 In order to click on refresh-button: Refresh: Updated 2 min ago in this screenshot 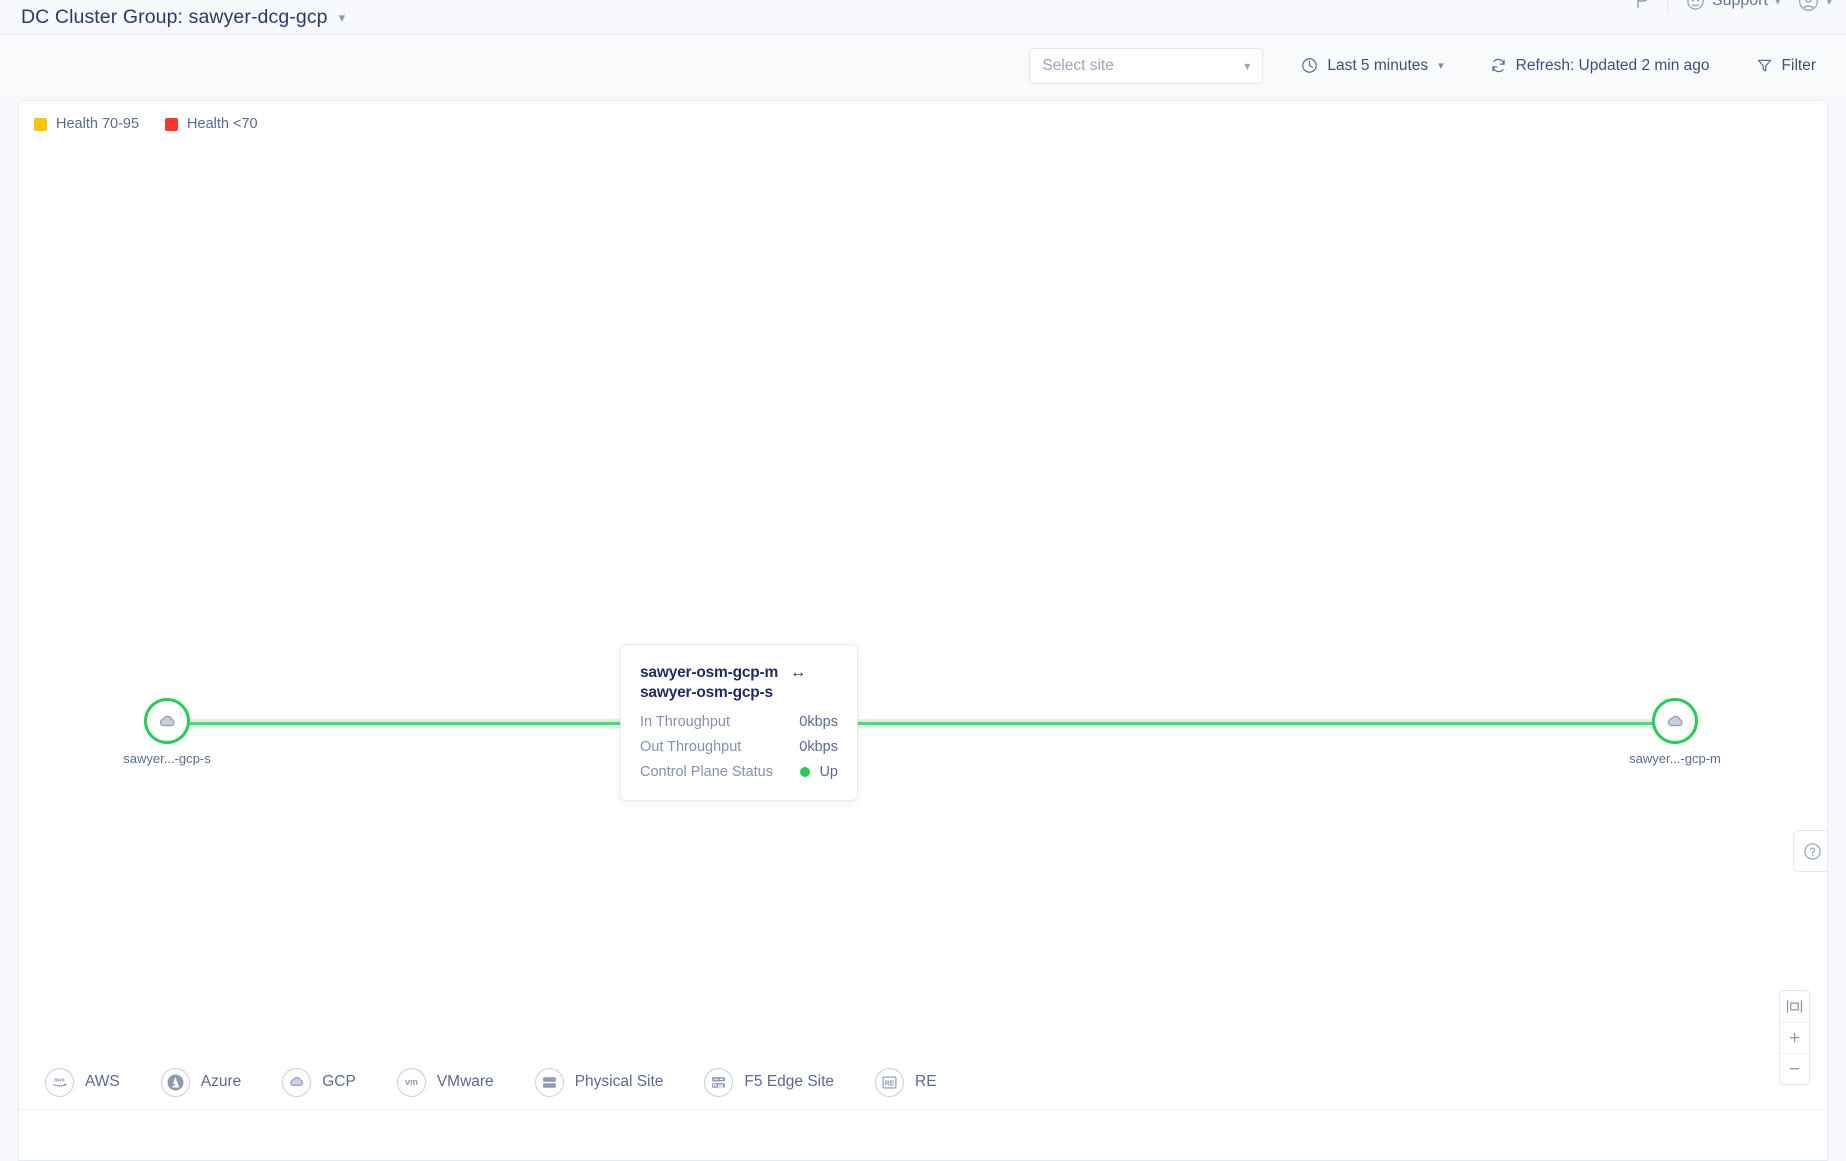, I will do `click(1600, 66)`.